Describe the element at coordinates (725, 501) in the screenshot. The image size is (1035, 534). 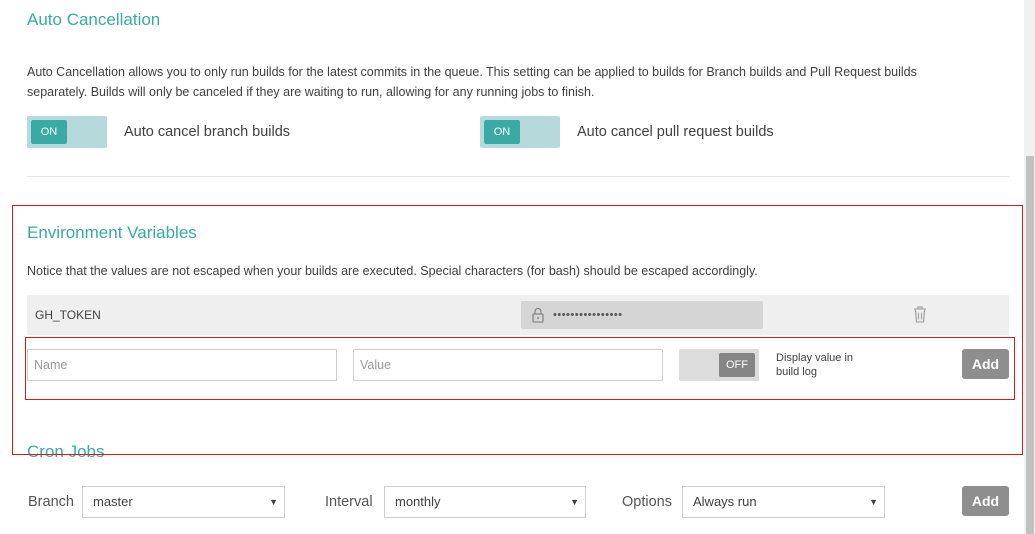
I see `options-select-value: Always run` at that location.